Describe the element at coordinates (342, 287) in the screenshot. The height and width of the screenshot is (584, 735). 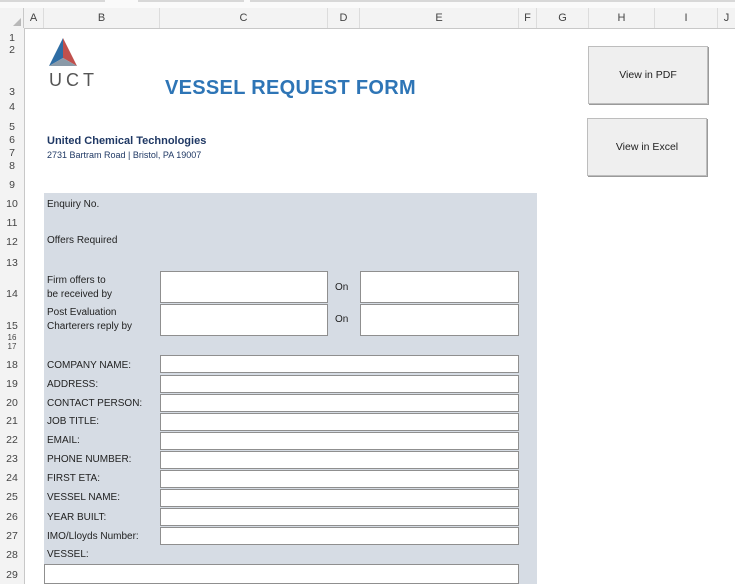
I see `firm-offers-on-label: On` at that location.